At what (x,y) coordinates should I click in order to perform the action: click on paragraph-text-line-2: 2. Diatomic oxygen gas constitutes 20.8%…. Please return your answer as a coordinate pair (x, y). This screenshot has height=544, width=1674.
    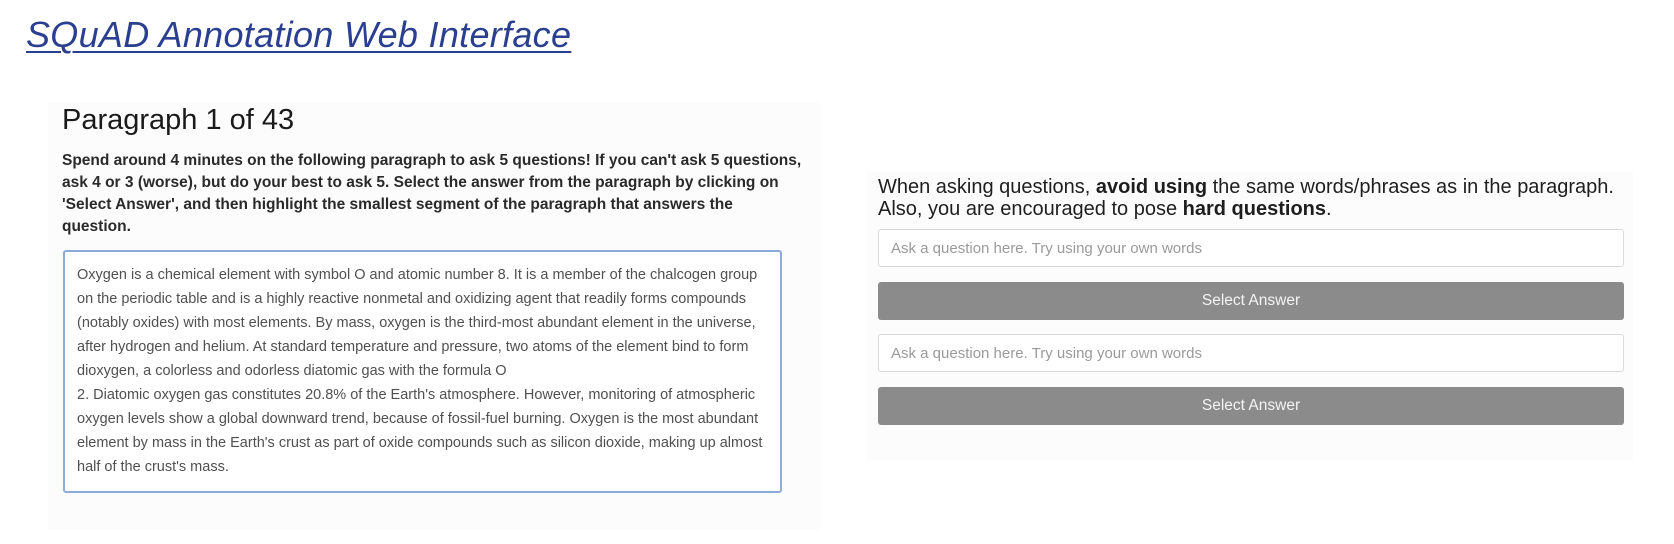
    Looking at the image, I should click on (422, 431).